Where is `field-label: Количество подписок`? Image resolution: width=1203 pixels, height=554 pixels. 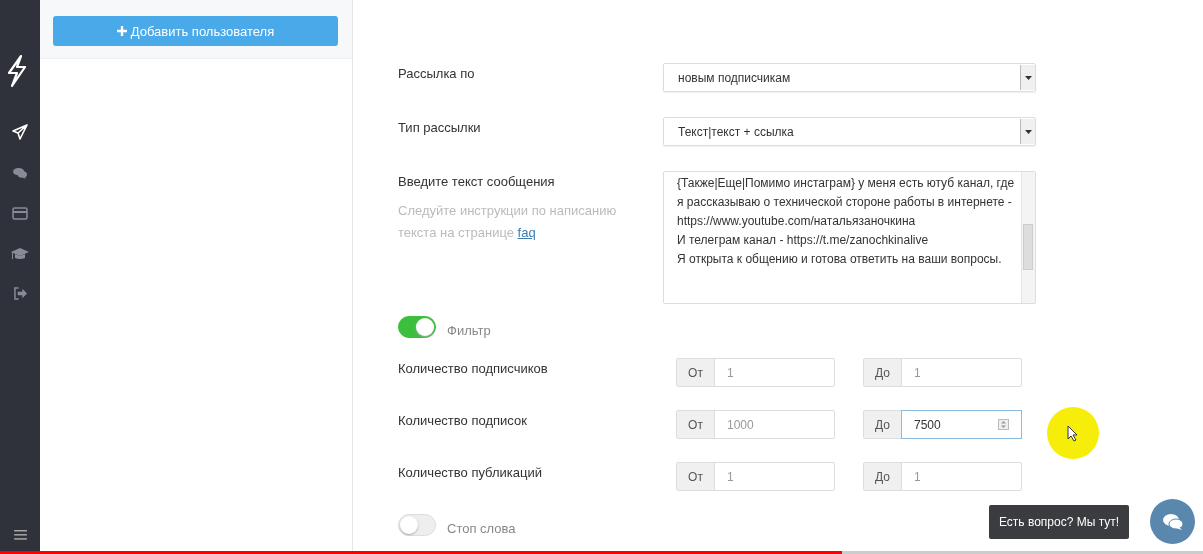
field-label: Количество подписок is located at coordinates (463, 420).